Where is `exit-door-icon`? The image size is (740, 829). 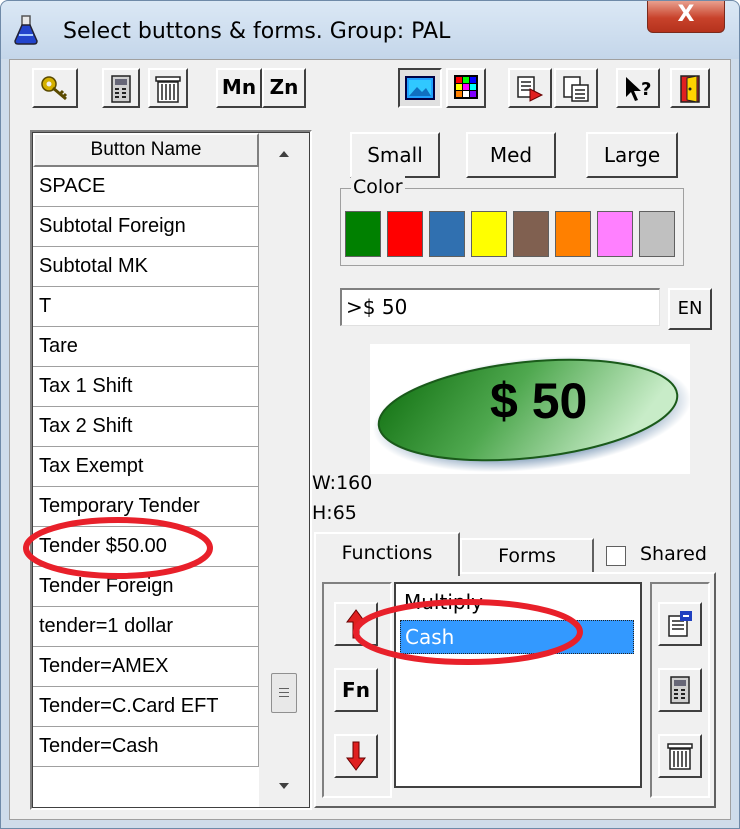
exit-door-icon is located at coordinates (690, 89).